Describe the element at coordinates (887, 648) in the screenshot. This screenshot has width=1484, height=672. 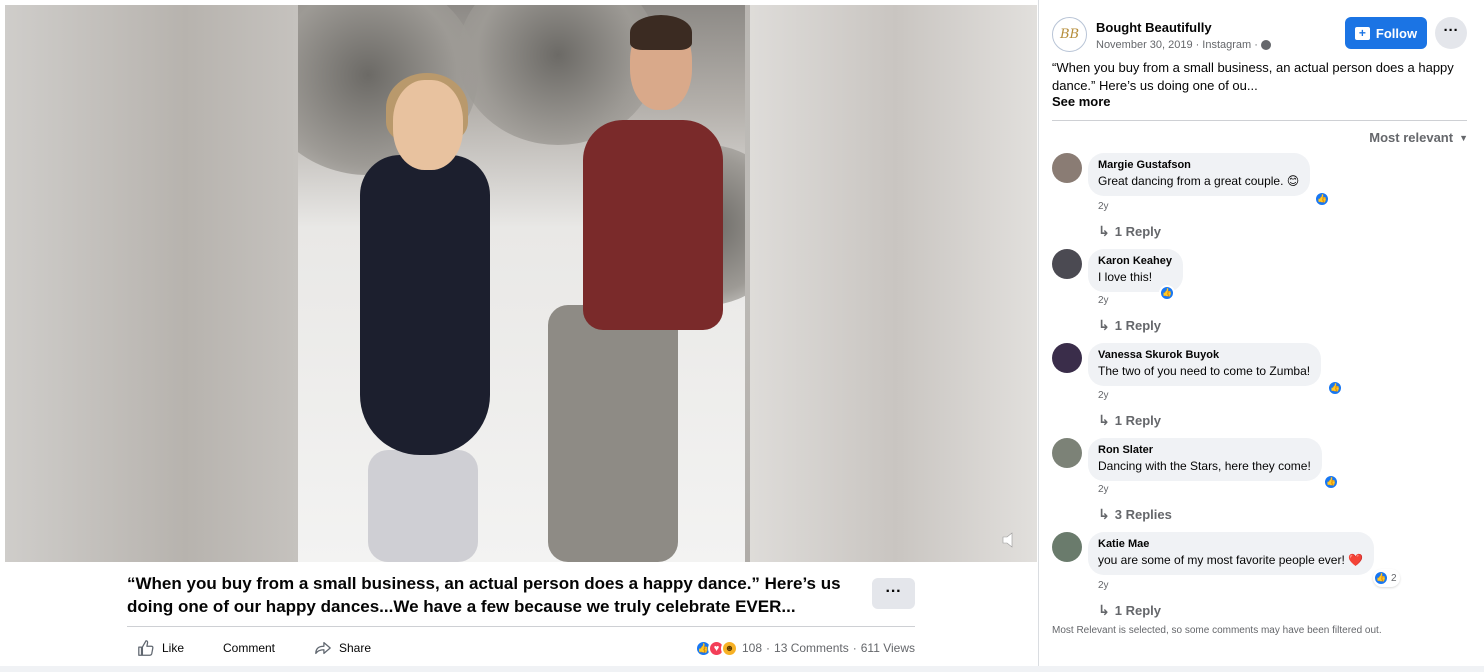
I see `views-count: 611 Views` at that location.